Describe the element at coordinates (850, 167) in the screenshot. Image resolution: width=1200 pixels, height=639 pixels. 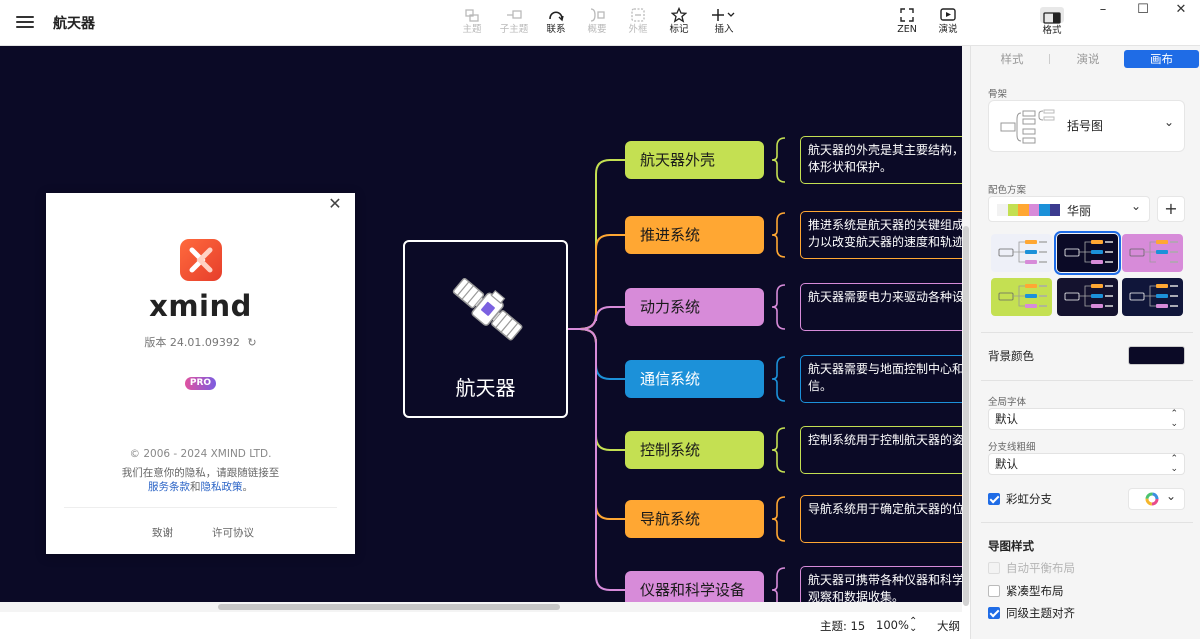
I see `note-line: 体形状和保护。` at that location.